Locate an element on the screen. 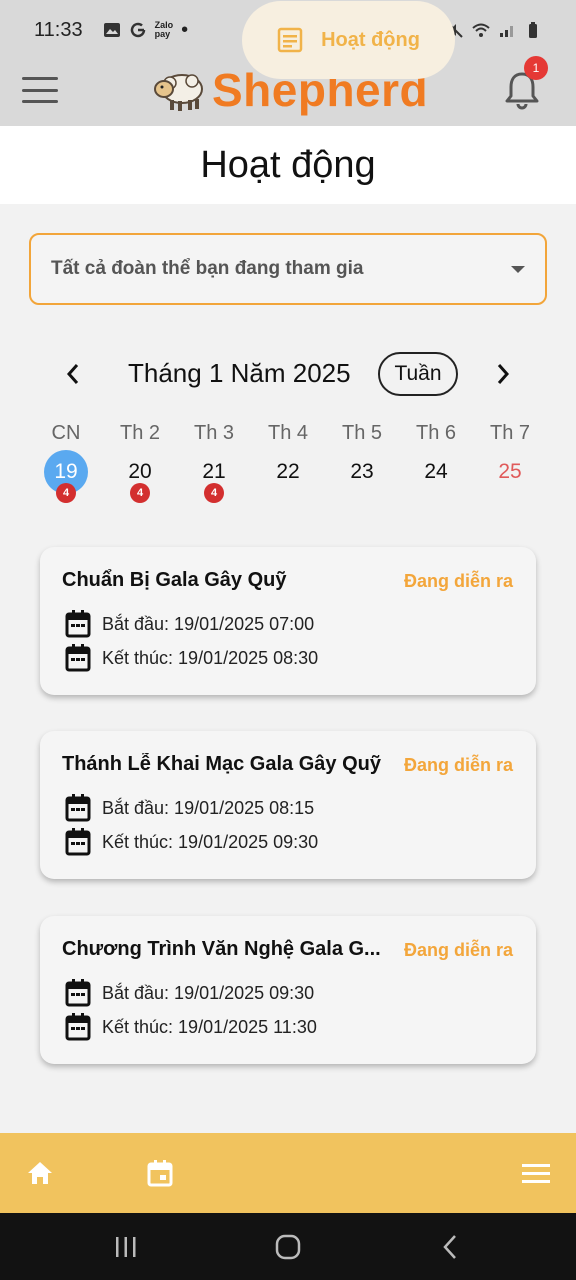  event-start-text: Bắt đầu: 19/01/2025 07:00 is located at coordinates (208, 623).